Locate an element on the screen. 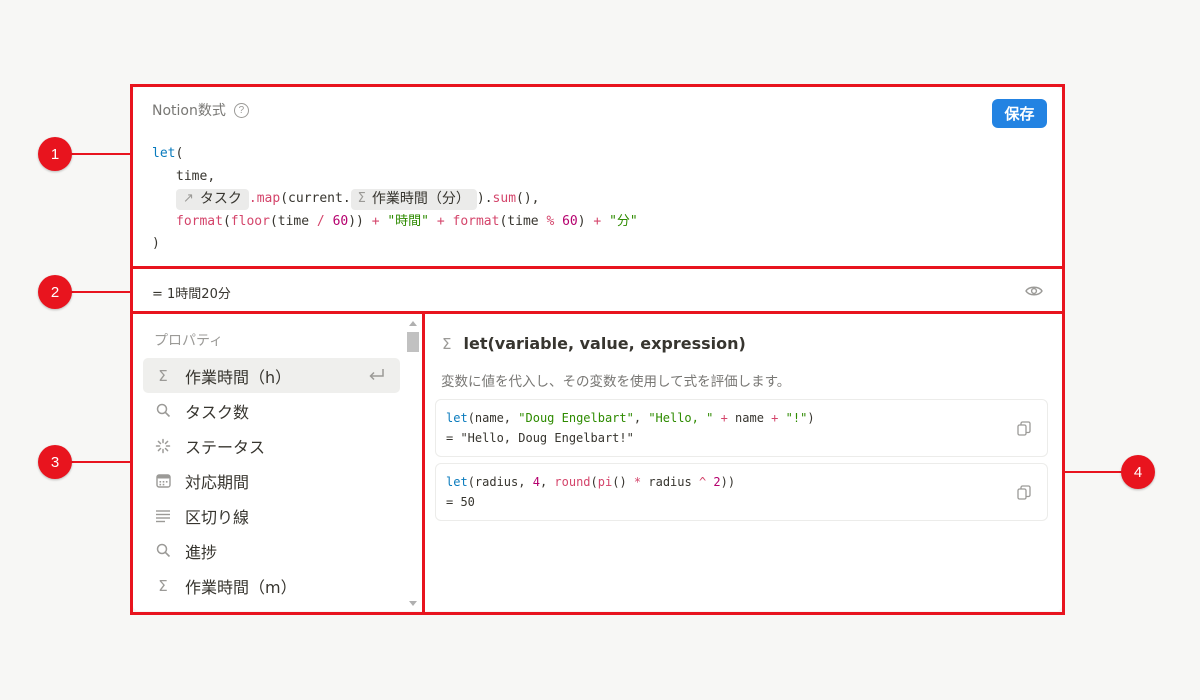 Image resolution: width=1200 pixels, height=700 pixels. callout-4: 4 is located at coordinates (1138, 472).